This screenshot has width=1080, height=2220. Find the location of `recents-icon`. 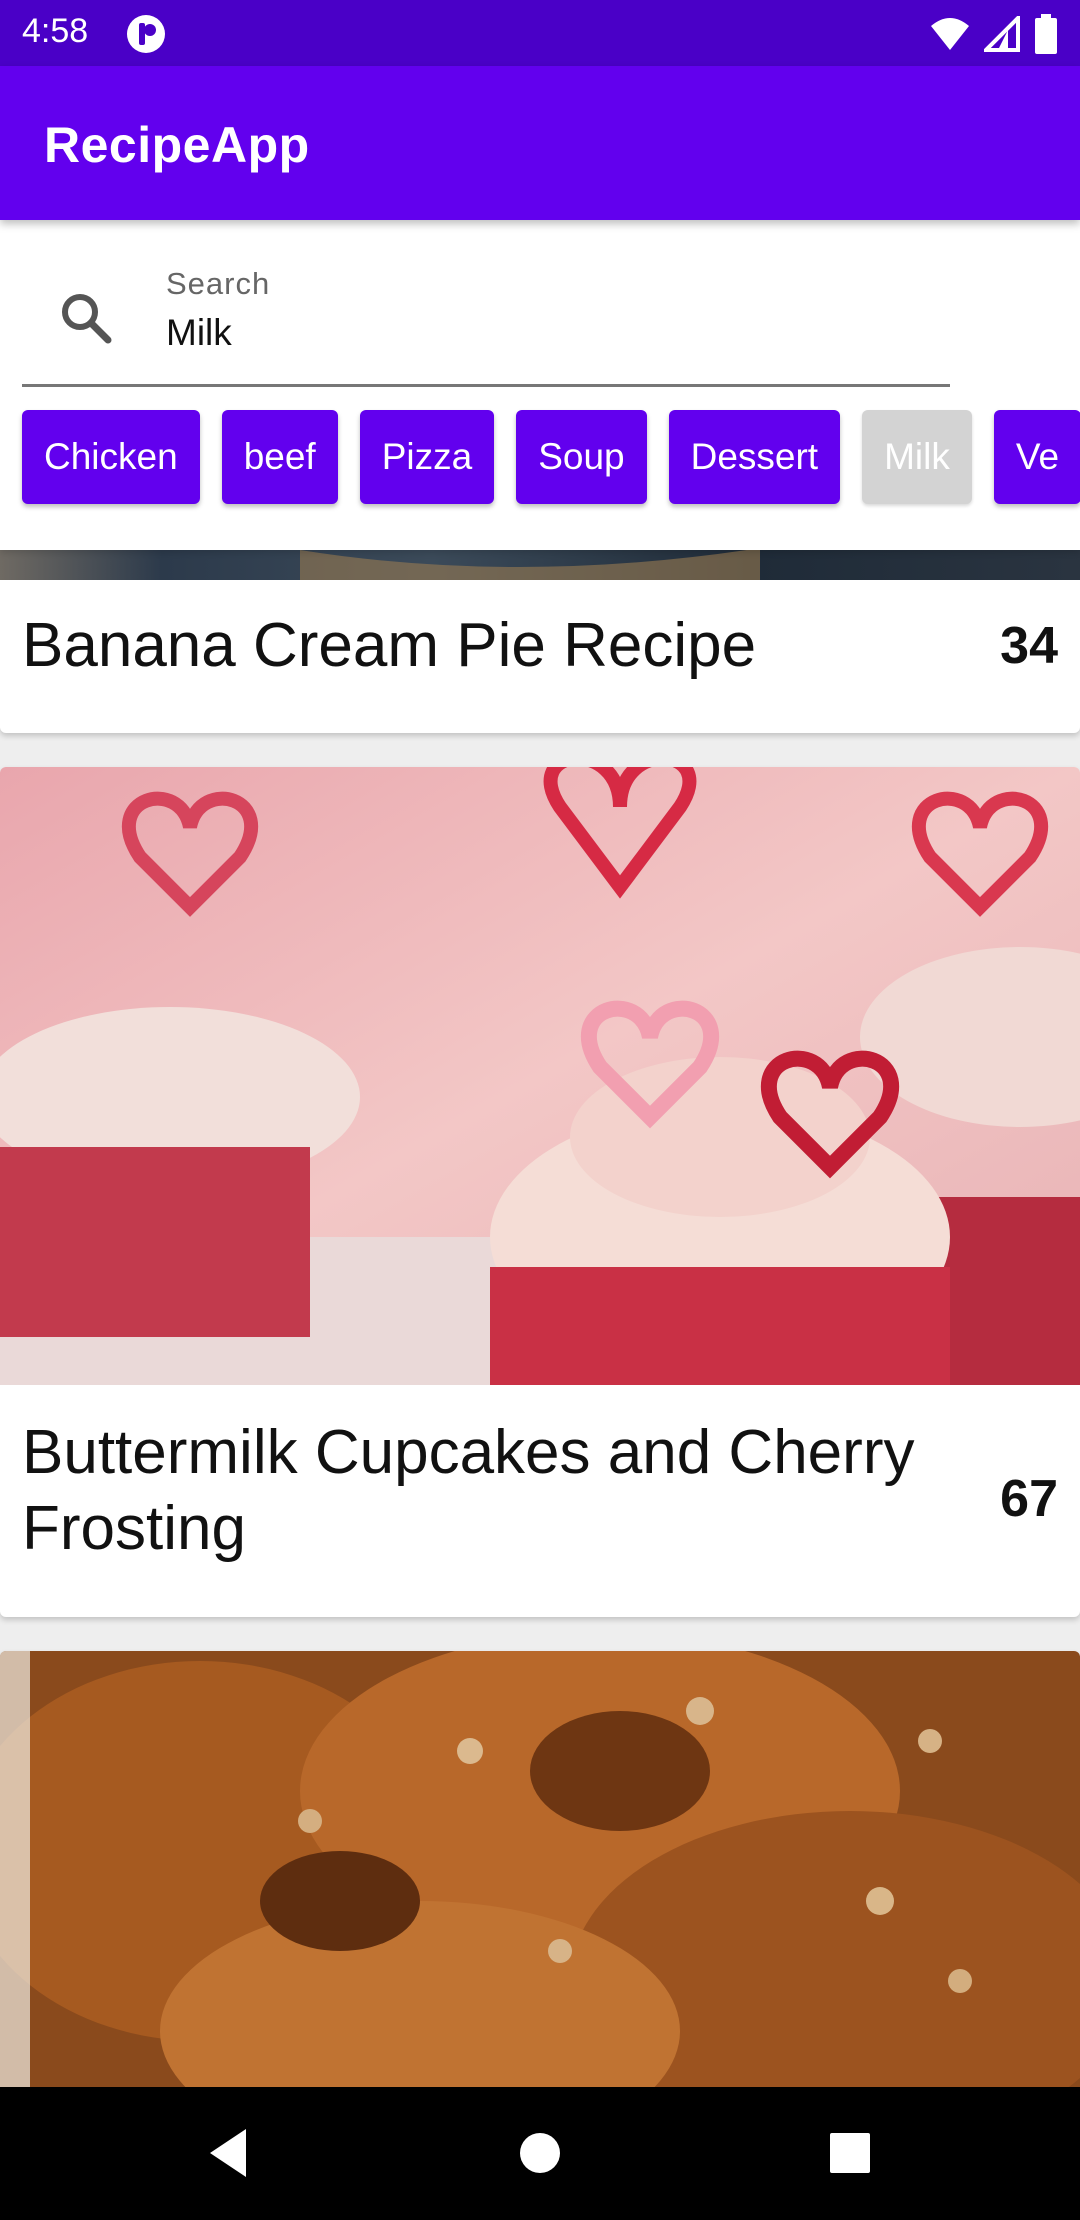

recents-icon is located at coordinates (850, 2153).